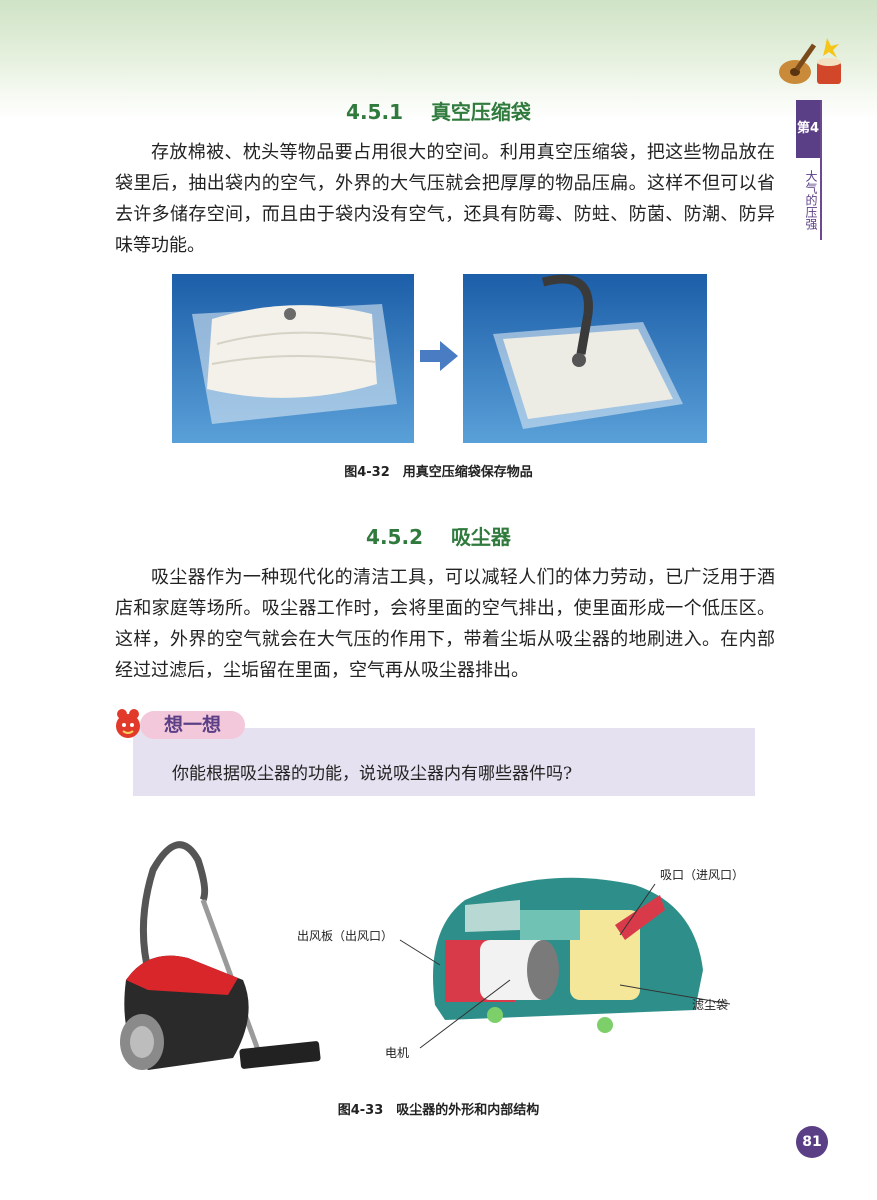 The height and width of the screenshot is (1200, 877). What do you see at coordinates (345, 936) in the screenshot?
I see `label-exhaust: 出风板（出风口）` at bounding box center [345, 936].